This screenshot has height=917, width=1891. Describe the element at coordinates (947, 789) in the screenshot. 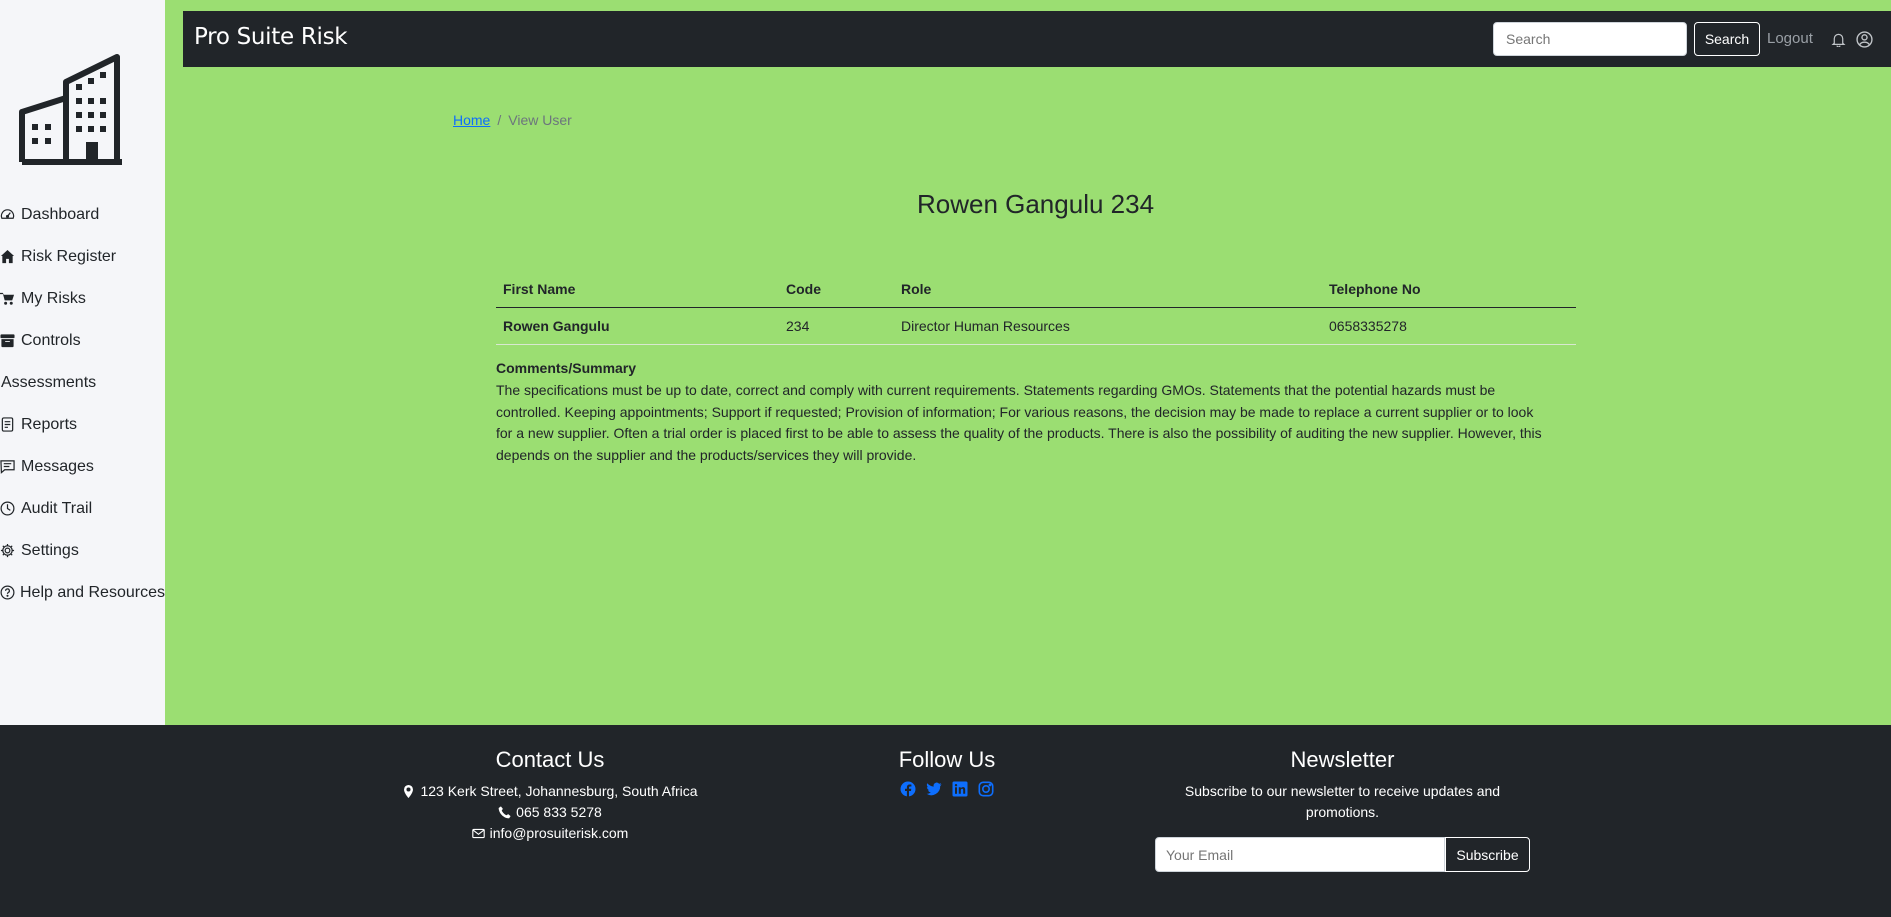

I see `social-links` at that location.